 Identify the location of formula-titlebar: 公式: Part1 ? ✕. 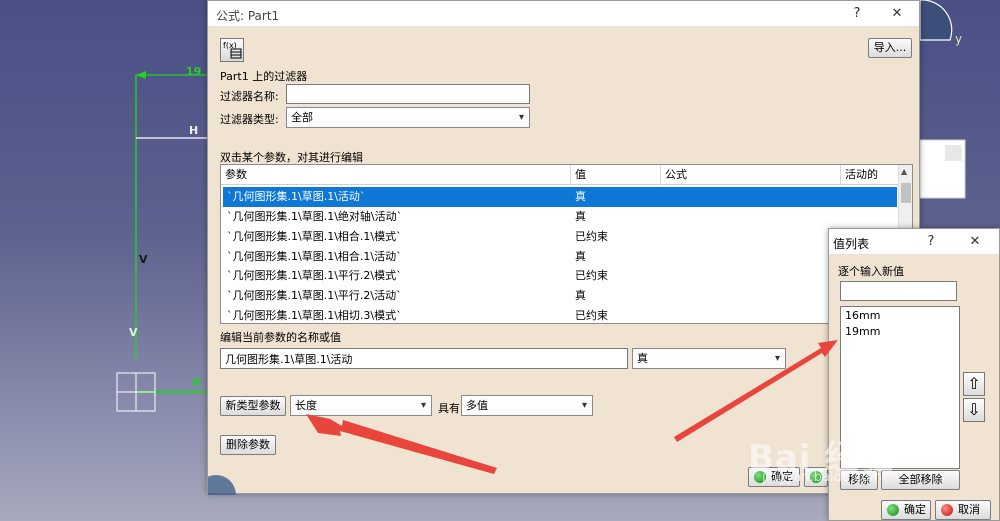
(563, 14).